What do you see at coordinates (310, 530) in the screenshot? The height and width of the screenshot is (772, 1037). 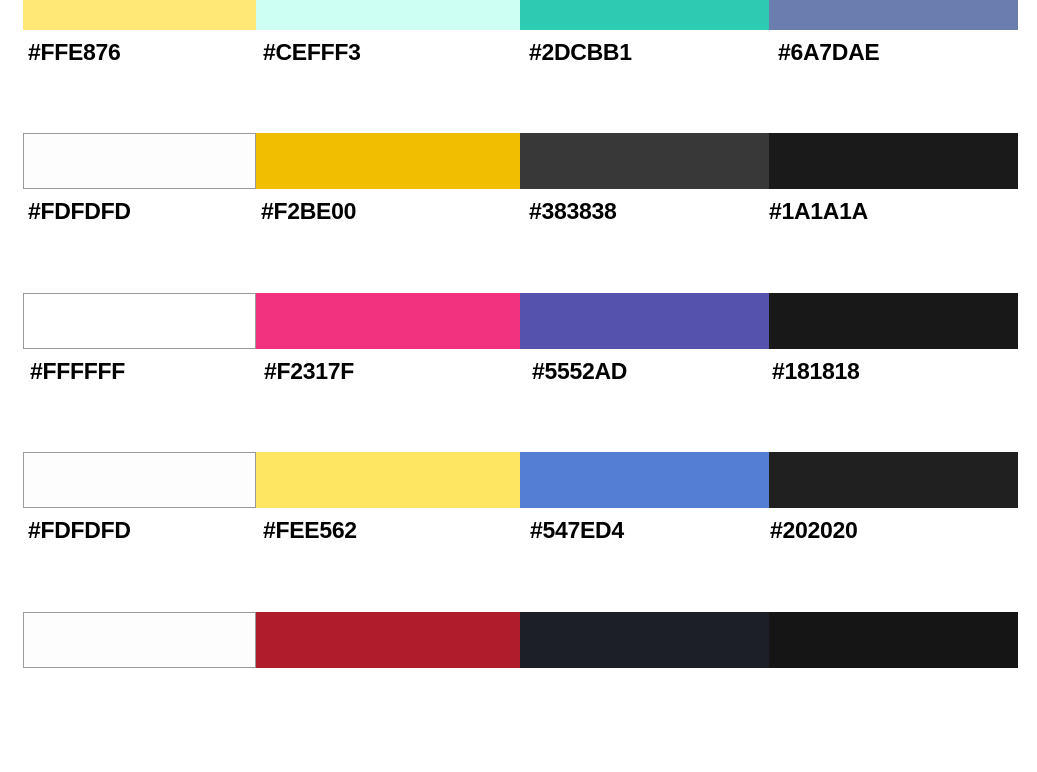 I see `hex-code-label: #FEE562` at bounding box center [310, 530].